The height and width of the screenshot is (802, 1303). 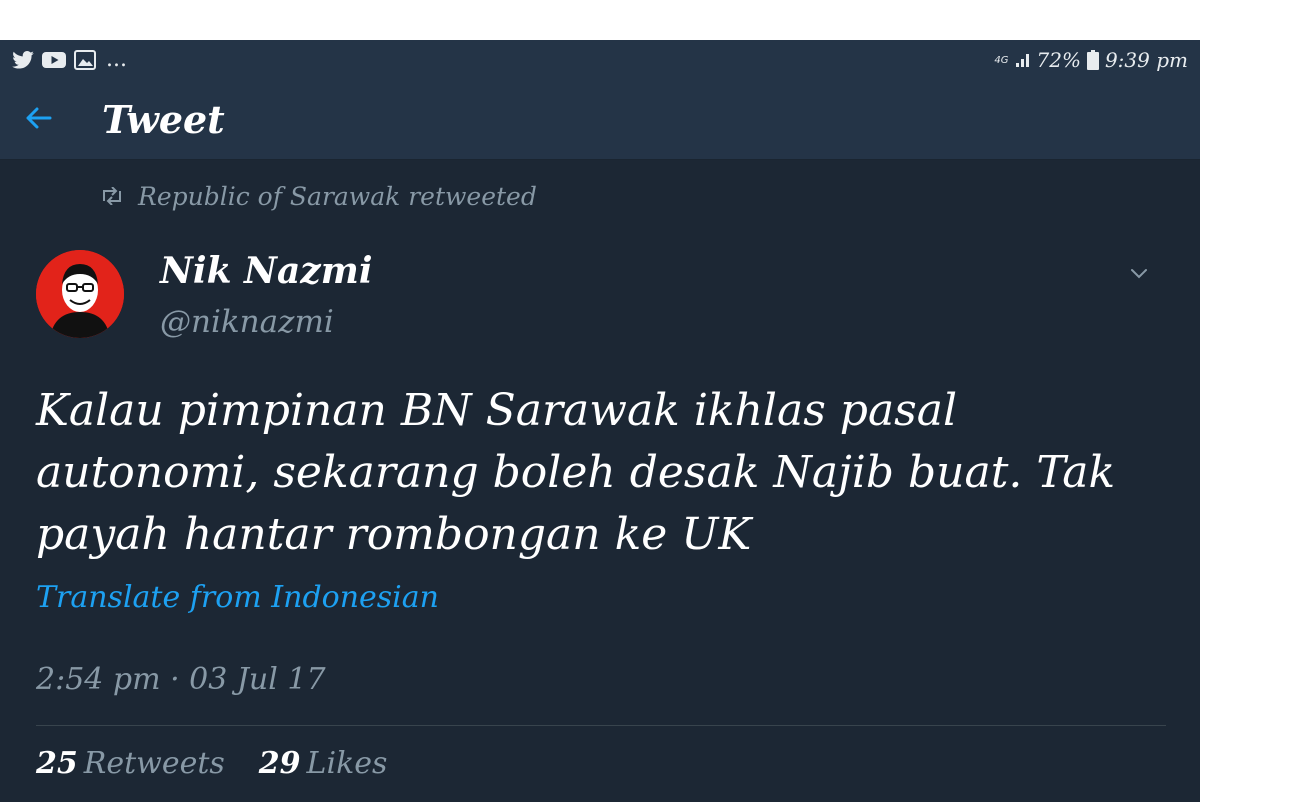 I want to click on status-bar: ... 4G 72% 9:39 pm, so click(x=600, y=60).